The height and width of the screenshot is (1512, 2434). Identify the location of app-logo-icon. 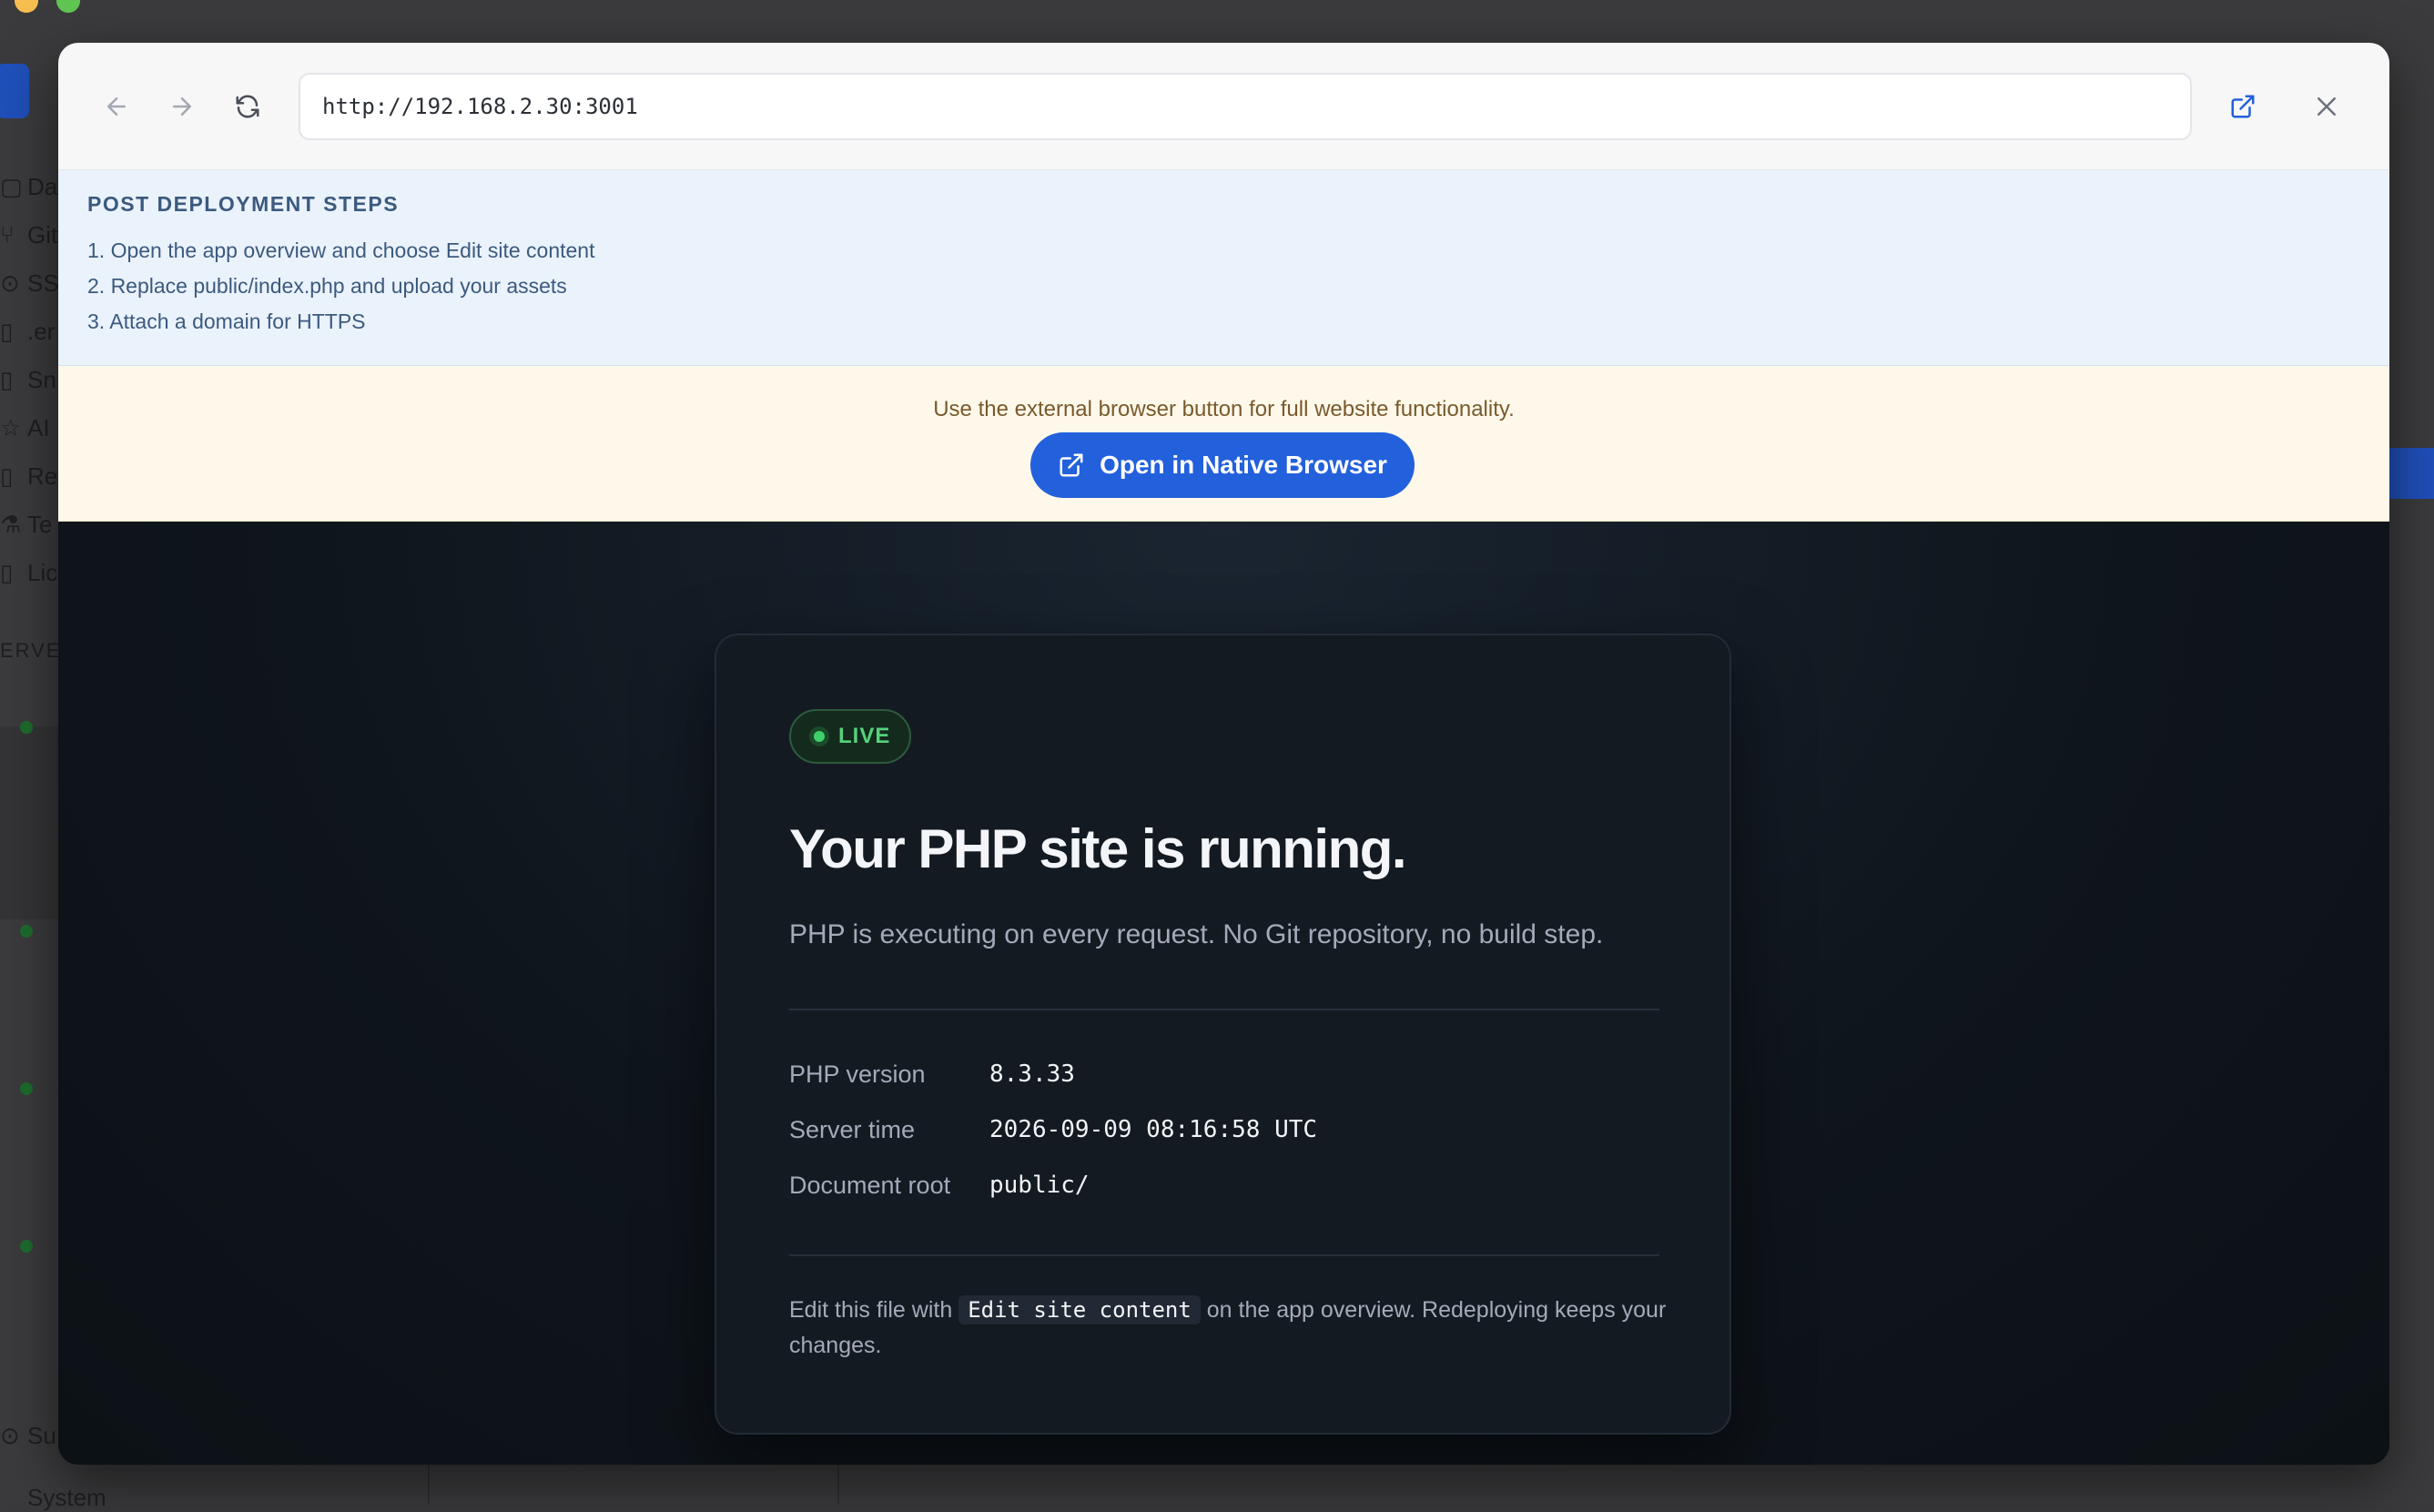
(14, 91).